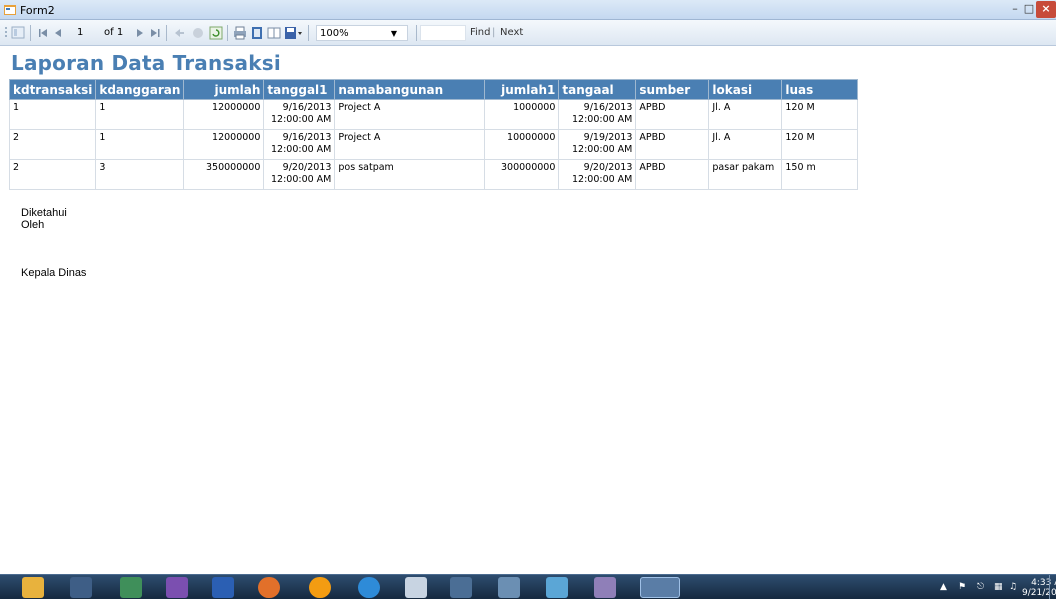 The height and width of the screenshot is (599, 1056). What do you see at coordinates (362, 33) in the screenshot?
I see `zoom-select: 100% ▼` at bounding box center [362, 33].